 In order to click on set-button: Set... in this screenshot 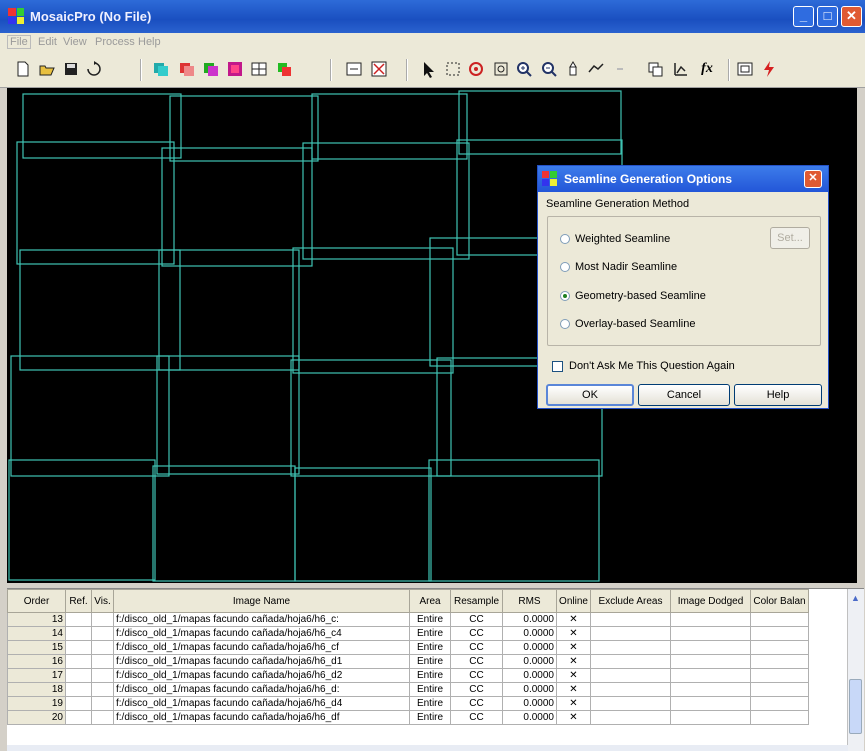, I will do `click(790, 238)`.